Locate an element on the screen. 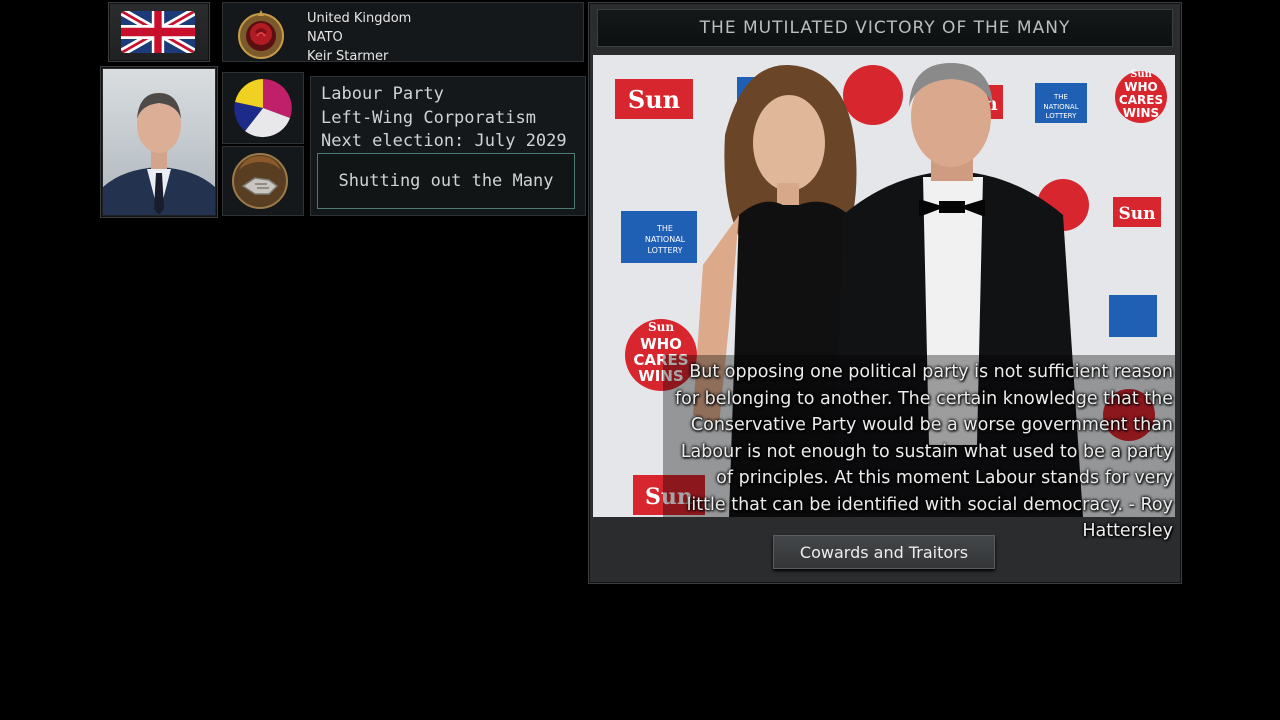 This screenshot has width=1280, height=720. event-option-button: Cowards and Traitors is located at coordinates (884, 552).